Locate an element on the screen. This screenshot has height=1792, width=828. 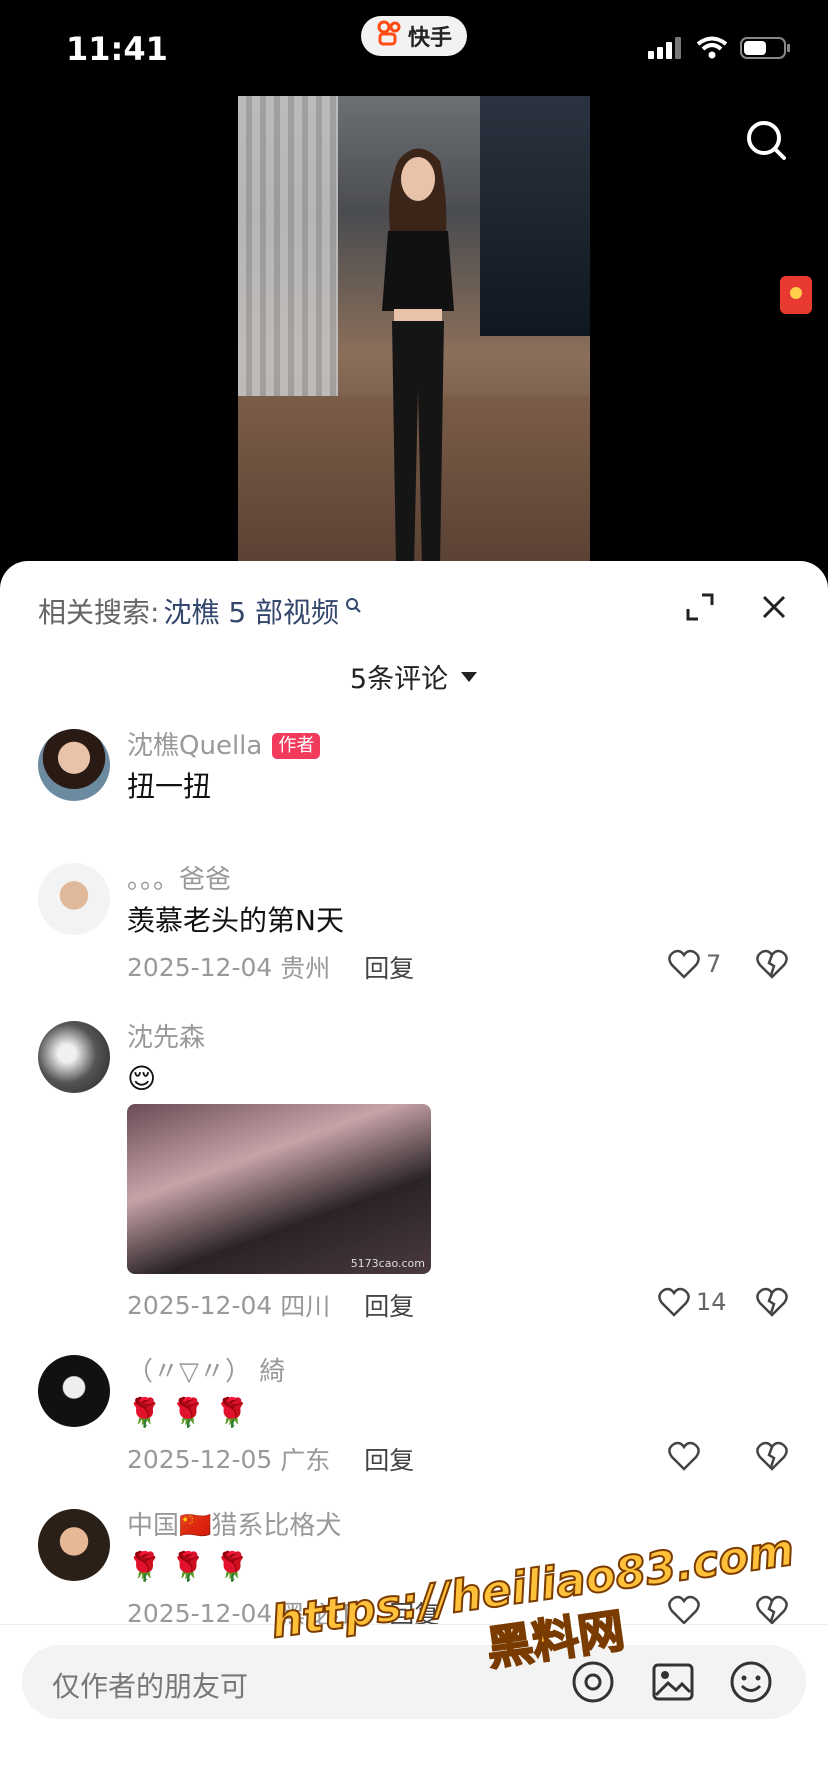
comment-meta: 2025-12-04 贵州 回复 is located at coordinates (270, 967).